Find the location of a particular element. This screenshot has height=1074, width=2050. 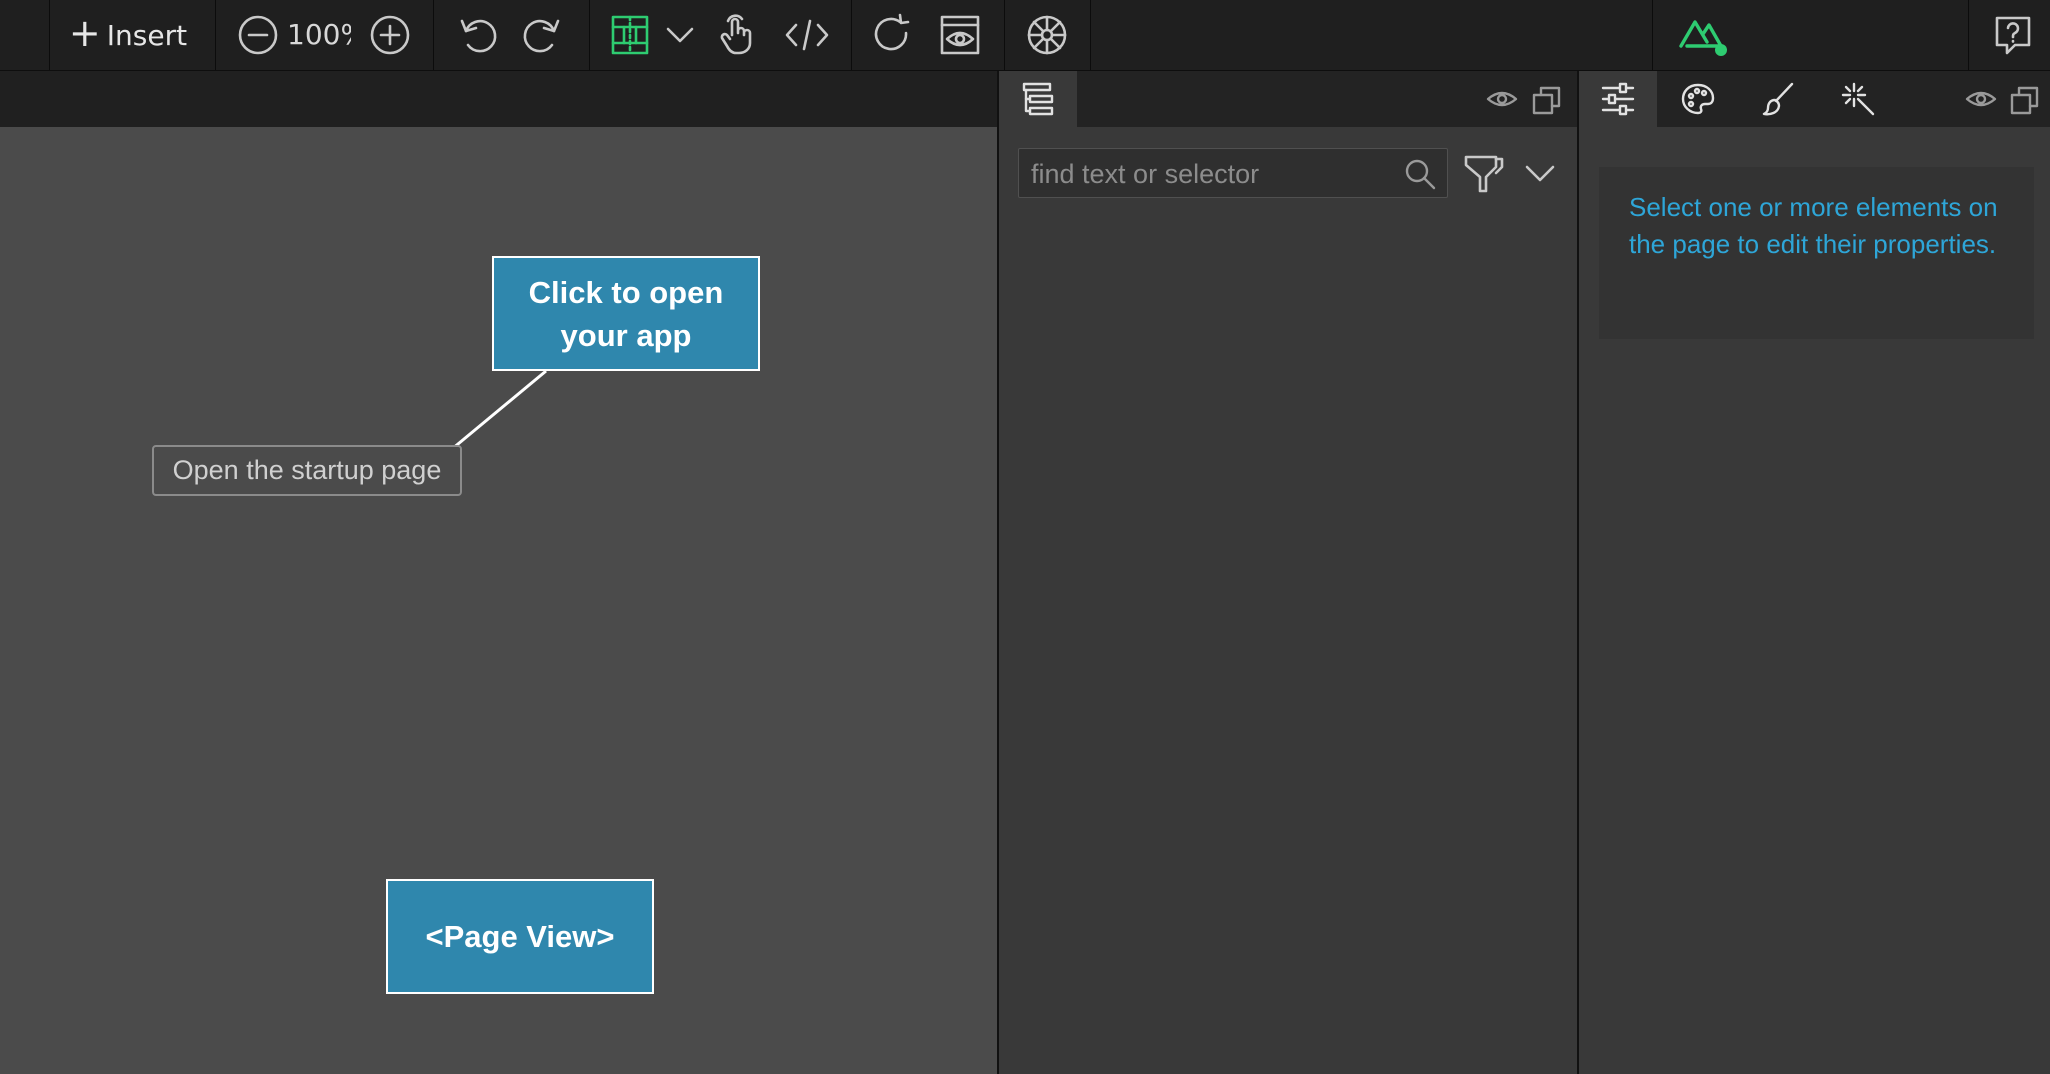

preview-eye-icon is located at coordinates (960, 35).